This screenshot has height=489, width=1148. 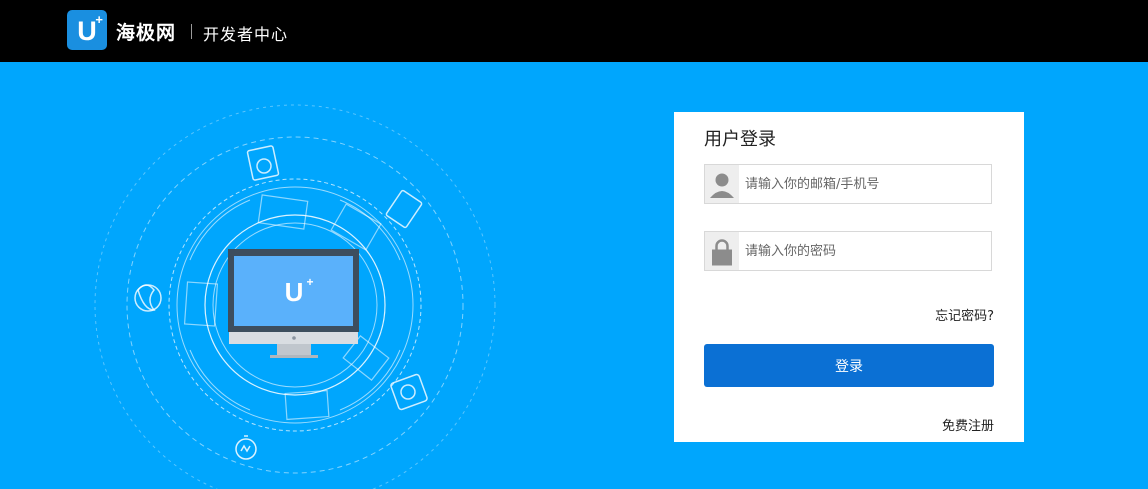 What do you see at coordinates (409, 392) in the screenshot?
I see `air-conditioner-icon` at bounding box center [409, 392].